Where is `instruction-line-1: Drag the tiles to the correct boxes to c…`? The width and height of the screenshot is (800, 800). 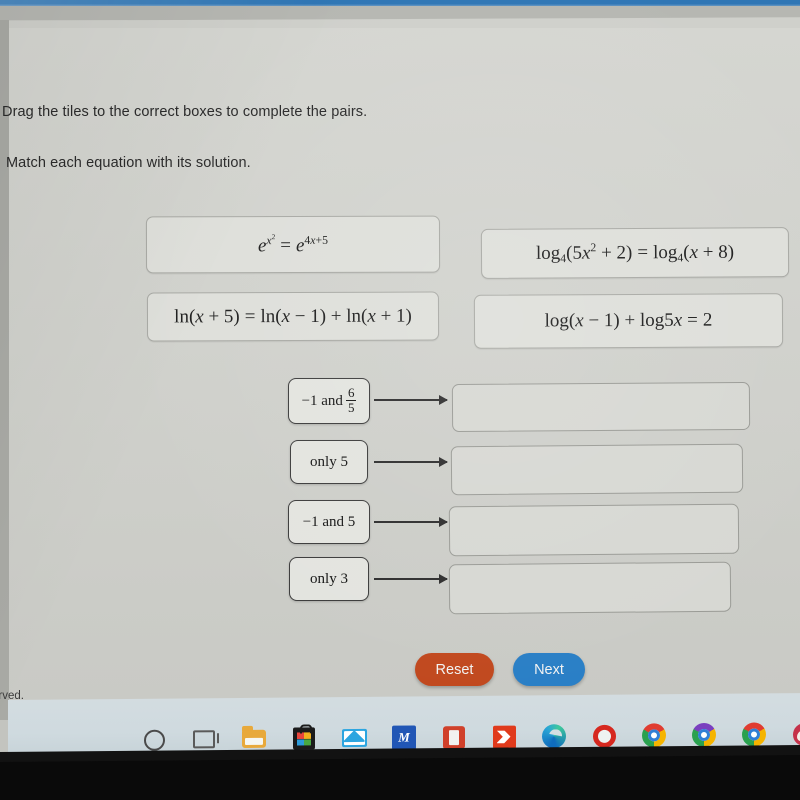
instruction-line-1: Drag the tiles to the correct boxes to c… is located at coordinates (185, 112).